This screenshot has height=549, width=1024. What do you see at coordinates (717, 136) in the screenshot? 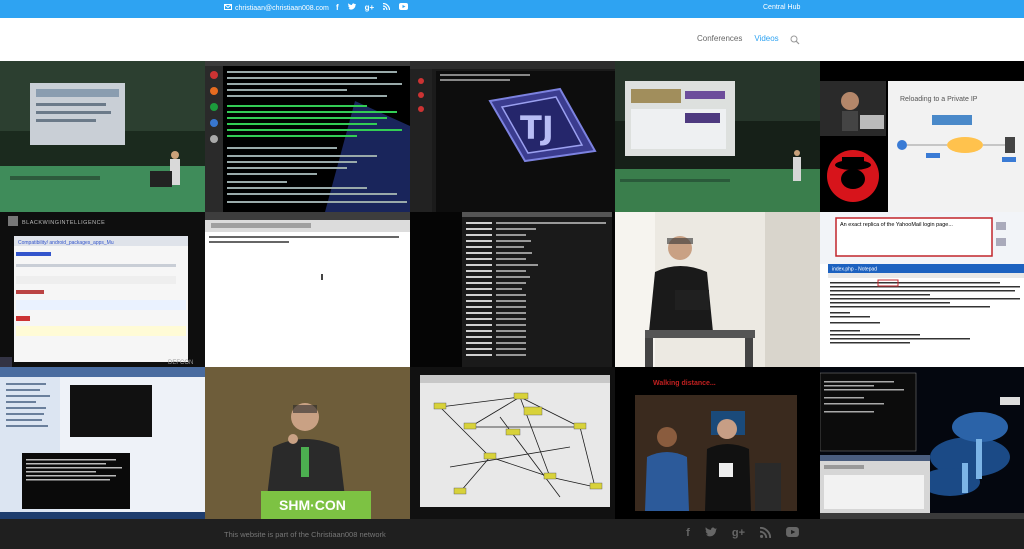
I see `video-thumbnail-yahoomail-talk` at bounding box center [717, 136].